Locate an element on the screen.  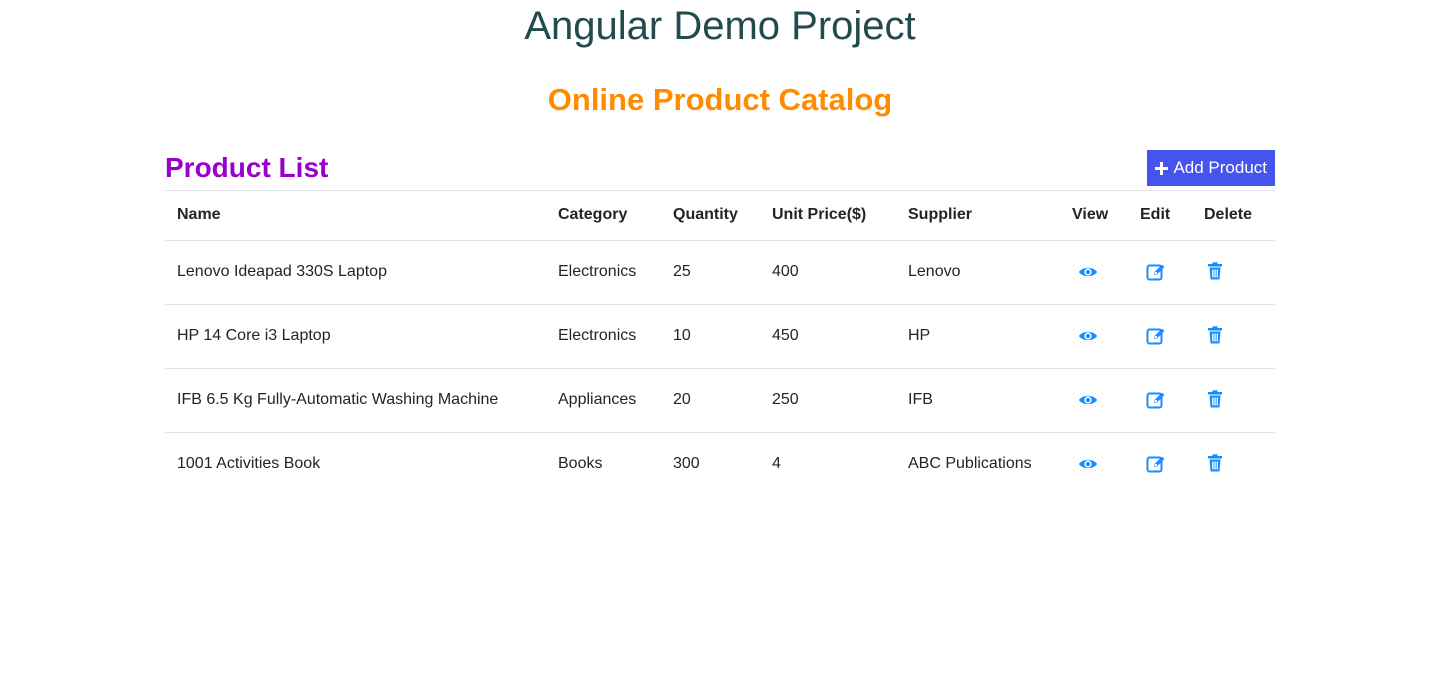
product-list-header: Product List Add Product is located at coordinates (720, 170).